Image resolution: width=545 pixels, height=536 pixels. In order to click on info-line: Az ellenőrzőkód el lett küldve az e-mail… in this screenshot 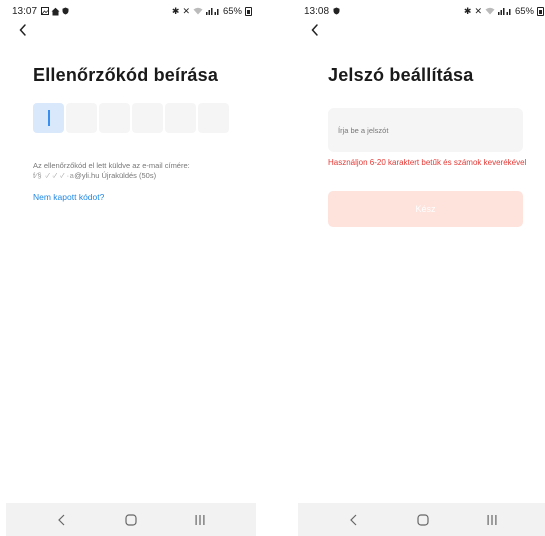, I will do `click(111, 165)`.